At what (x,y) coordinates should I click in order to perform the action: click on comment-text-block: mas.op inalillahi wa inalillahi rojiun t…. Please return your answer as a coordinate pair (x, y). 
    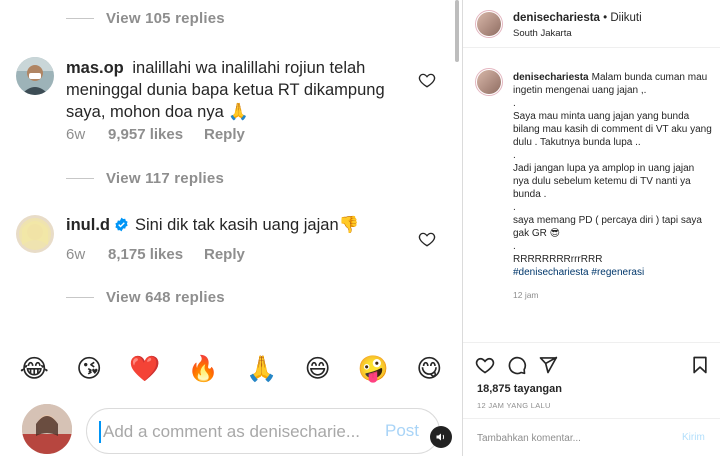
    Looking at the image, I should click on (241, 90).